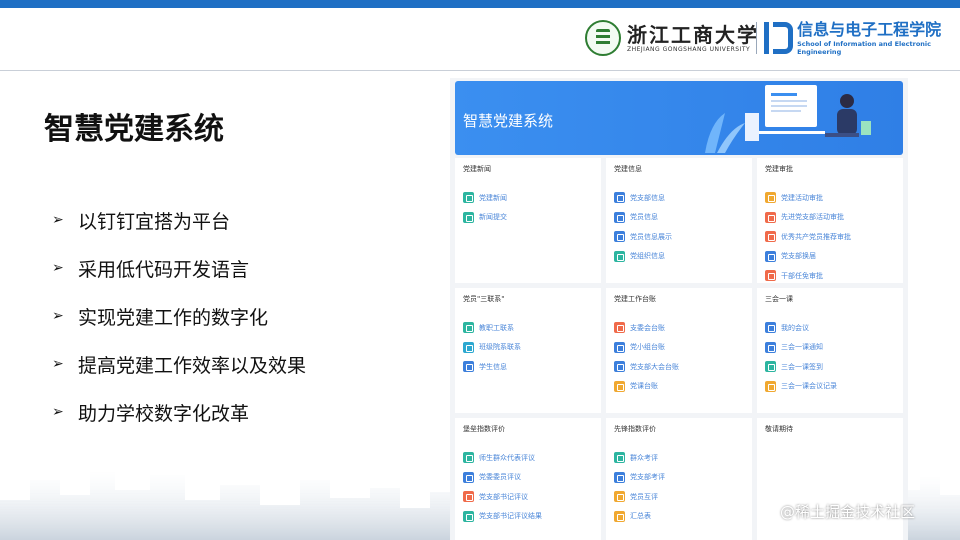 This screenshot has height=540, width=960. I want to click on module-link-label: 汇总表, so click(640, 516).